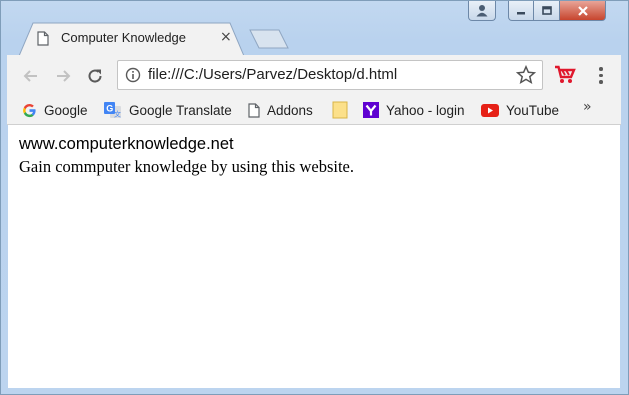 Image resolution: width=629 pixels, height=395 pixels. What do you see at coordinates (180, 110) in the screenshot?
I see `bookmark-label: Google Translate` at bounding box center [180, 110].